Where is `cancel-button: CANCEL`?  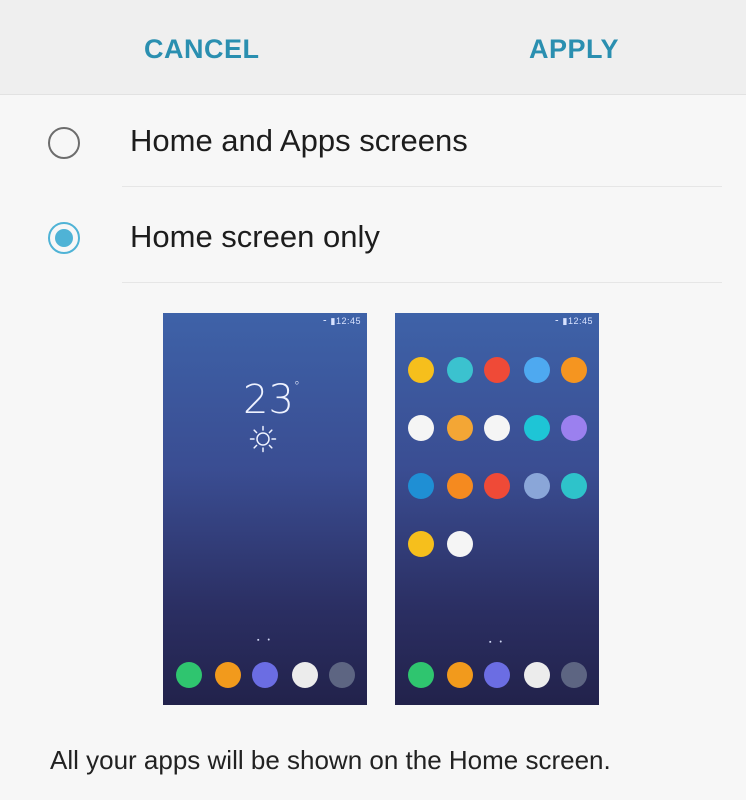 cancel-button: CANCEL is located at coordinates (202, 49).